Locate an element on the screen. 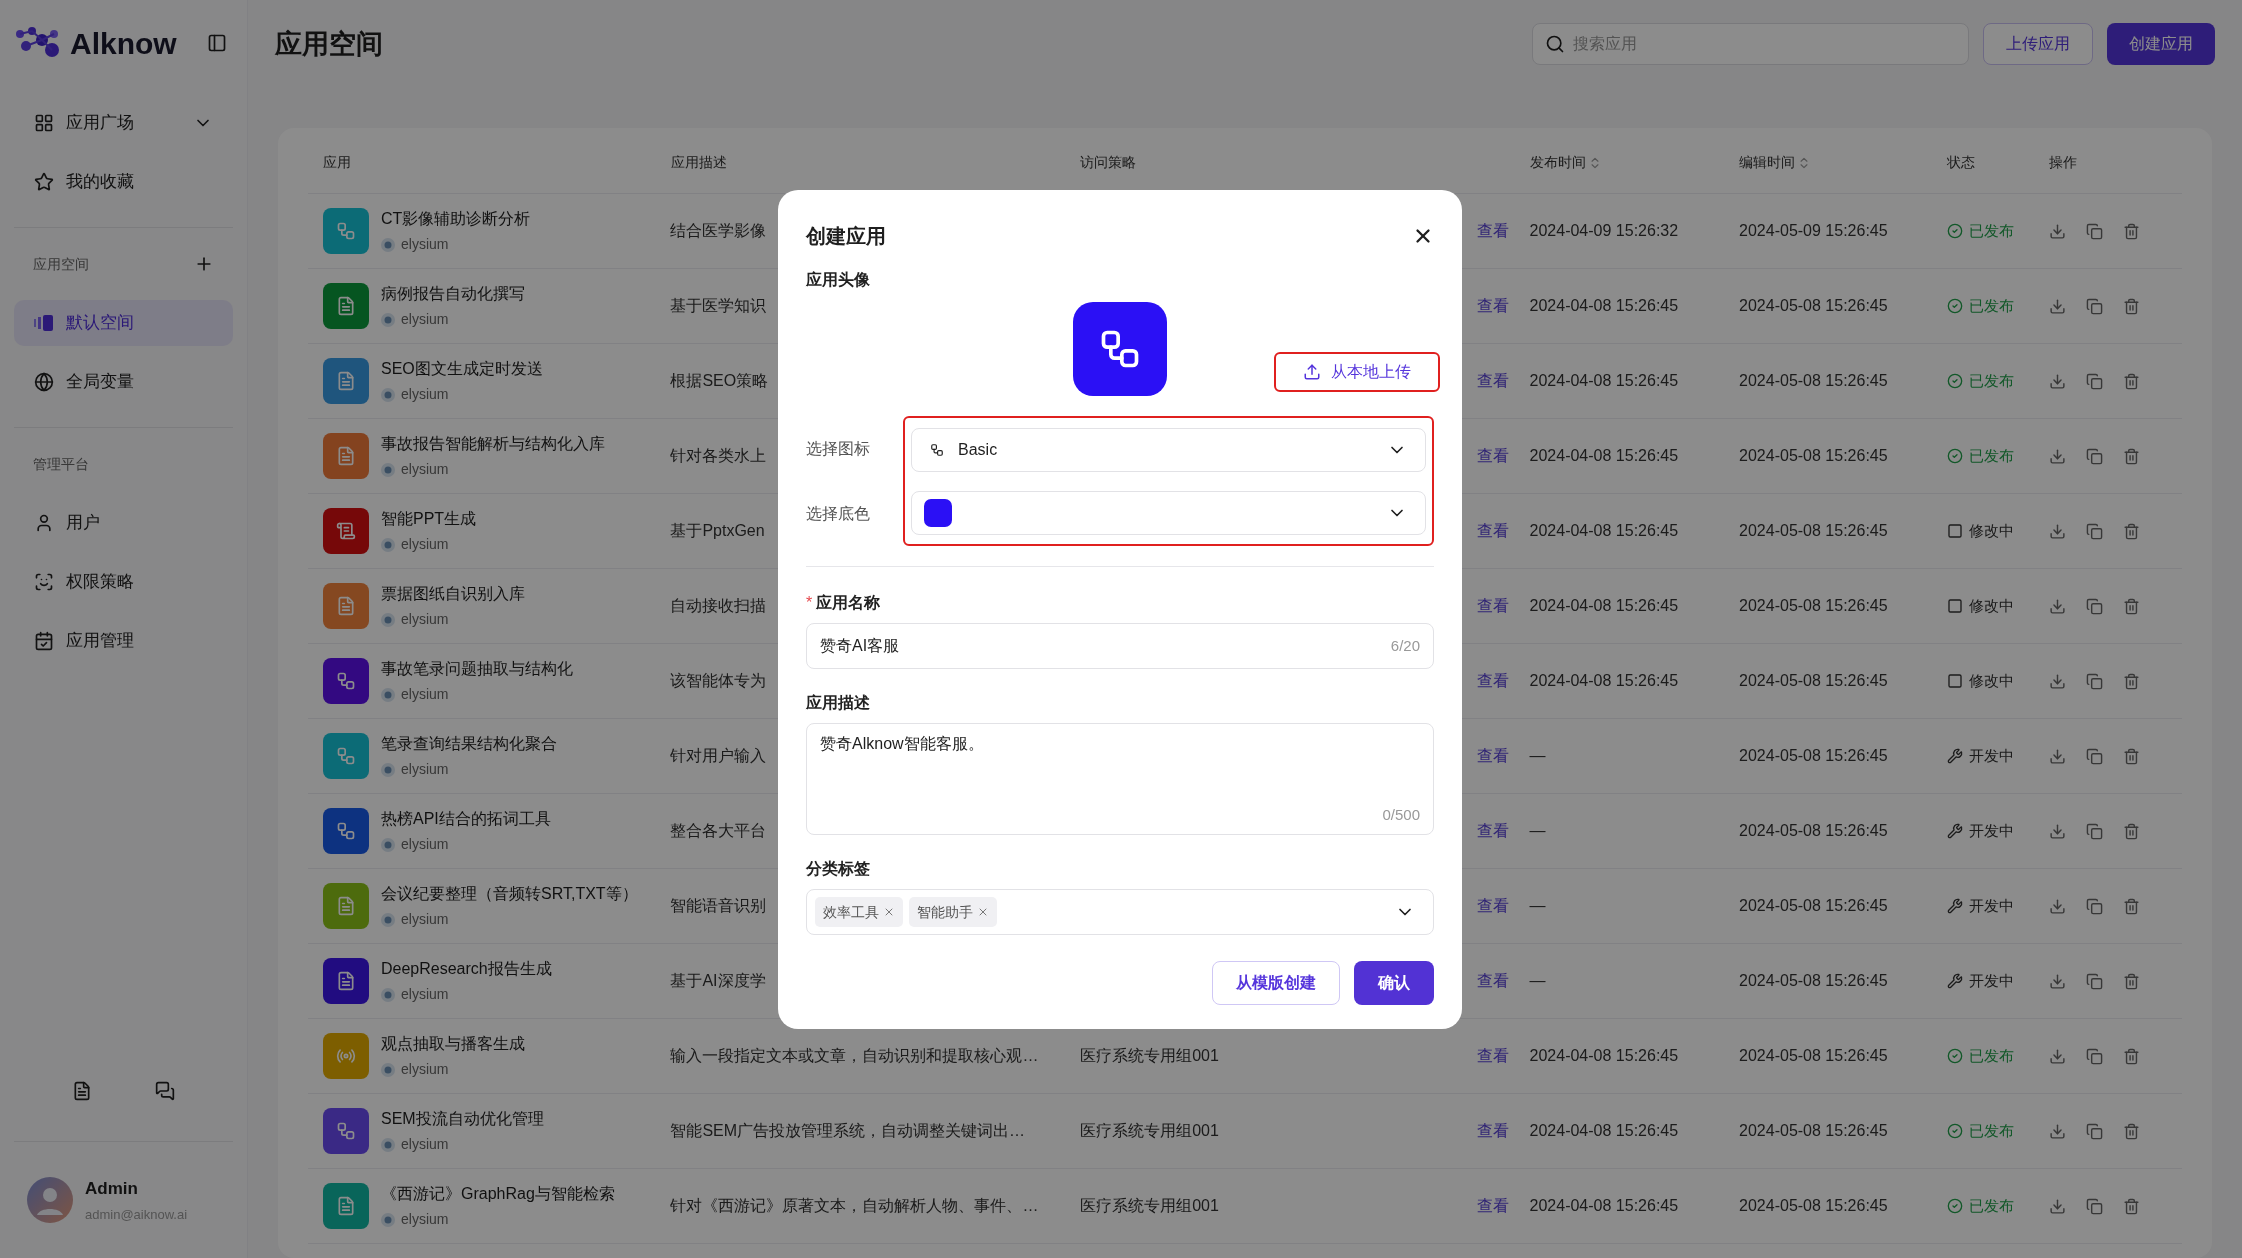 This screenshot has width=2242, height=1258. nav-item: 应用广场 is located at coordinates (123, 123).